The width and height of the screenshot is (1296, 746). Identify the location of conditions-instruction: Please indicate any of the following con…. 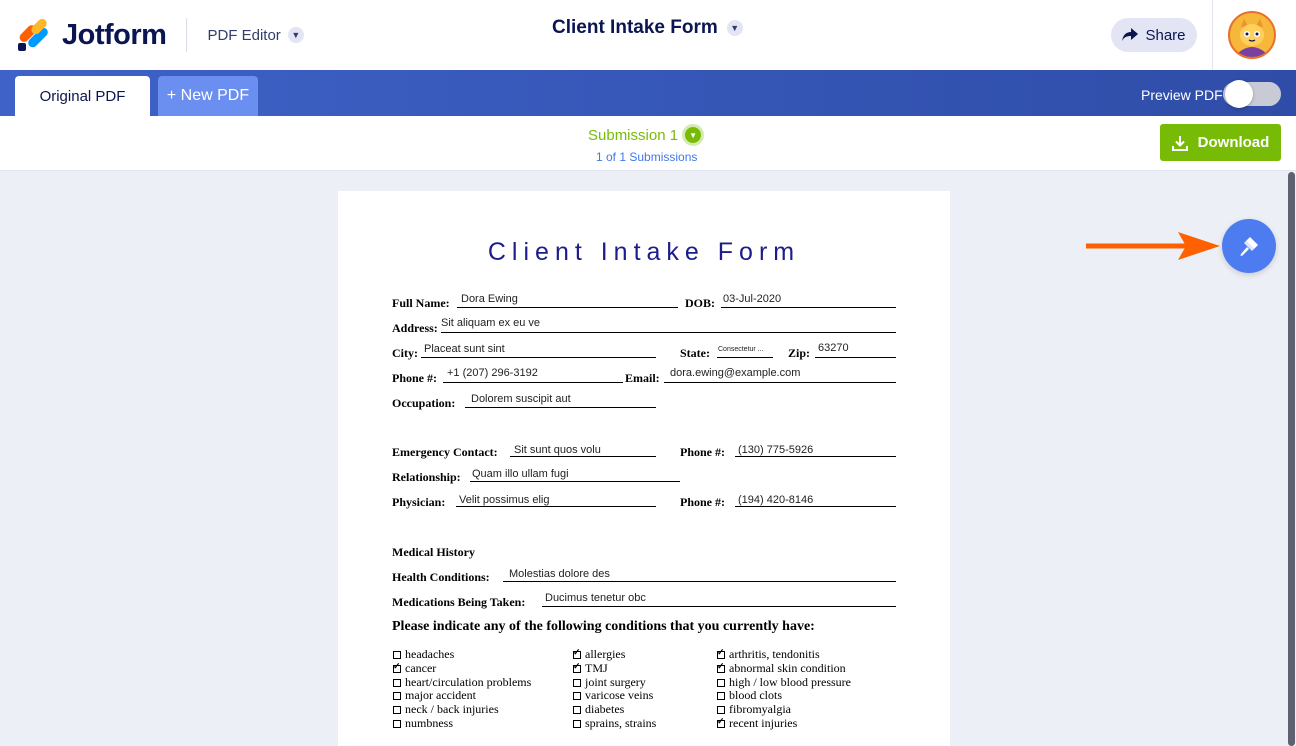
(603, 626).